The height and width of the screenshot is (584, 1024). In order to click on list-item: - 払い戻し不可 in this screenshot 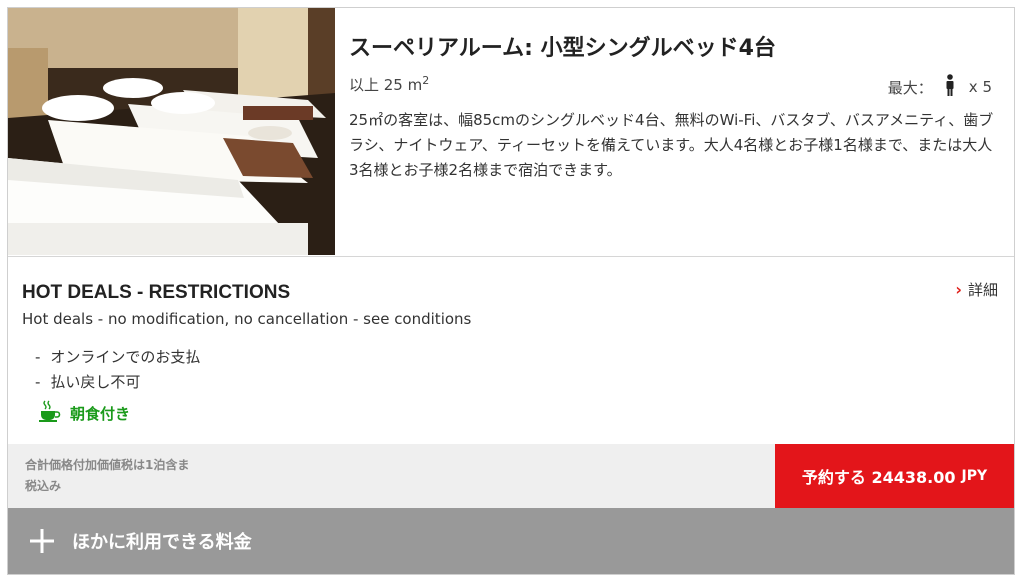, I will do `click(117, 382)`.